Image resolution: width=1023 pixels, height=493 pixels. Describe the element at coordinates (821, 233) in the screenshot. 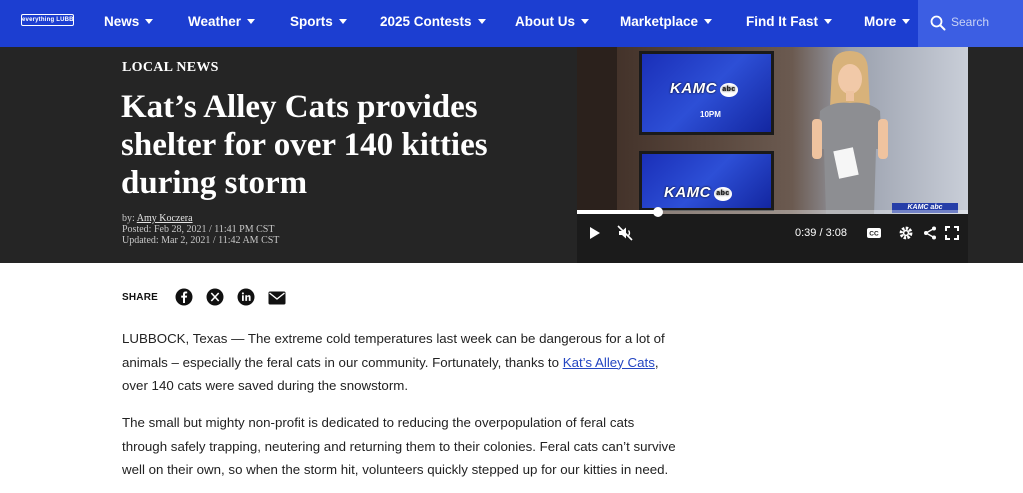

I see `time-readout: 0:39 / 3:08` at that location.